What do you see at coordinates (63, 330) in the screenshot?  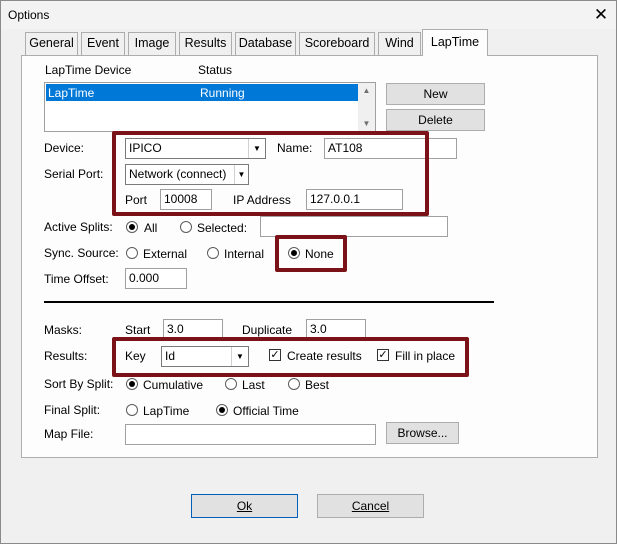 I see `masks-label: Masks:` at bounding box center [63, 330].